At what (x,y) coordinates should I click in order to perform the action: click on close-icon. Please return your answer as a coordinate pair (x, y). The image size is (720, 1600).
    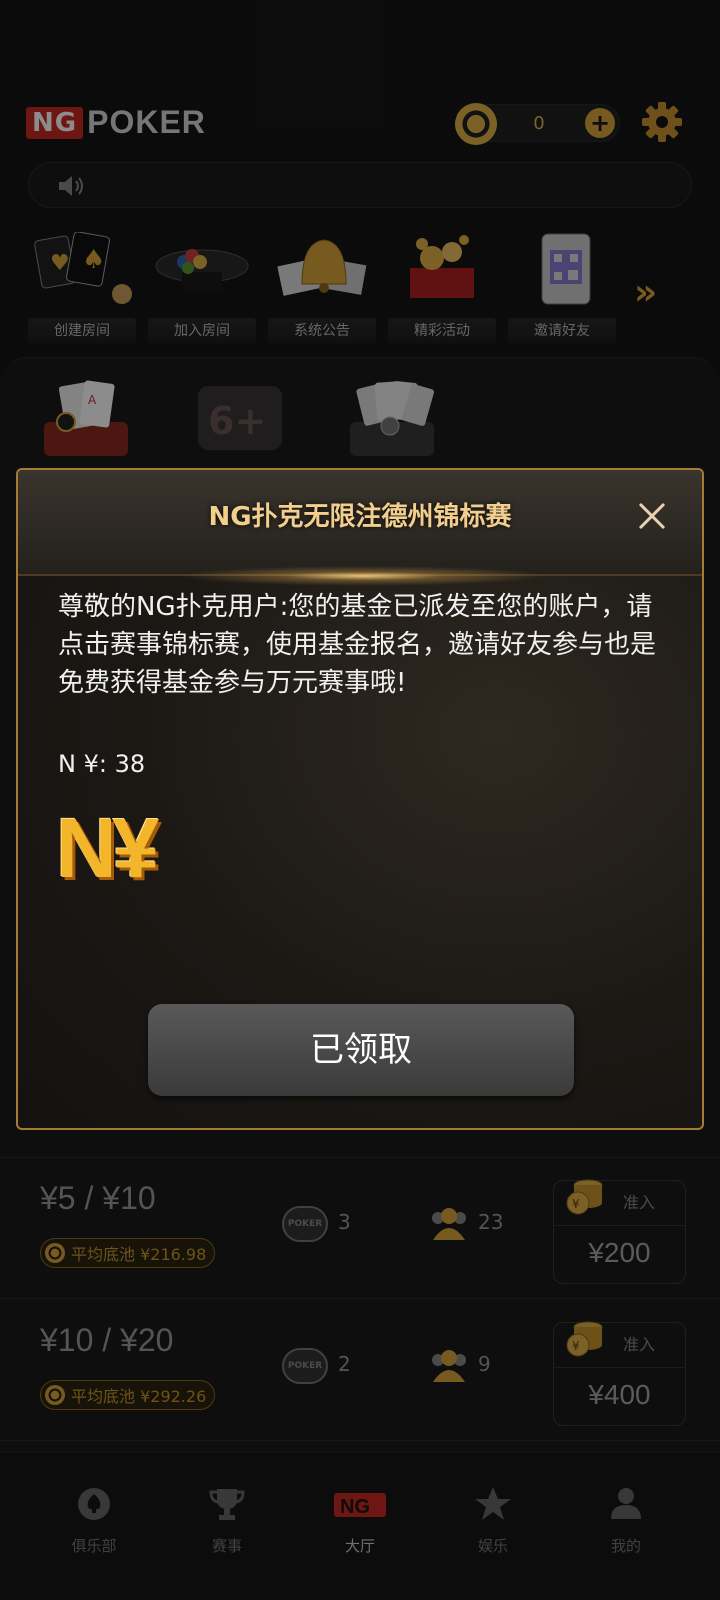
    Looking at the image, I should click on (652, 516).